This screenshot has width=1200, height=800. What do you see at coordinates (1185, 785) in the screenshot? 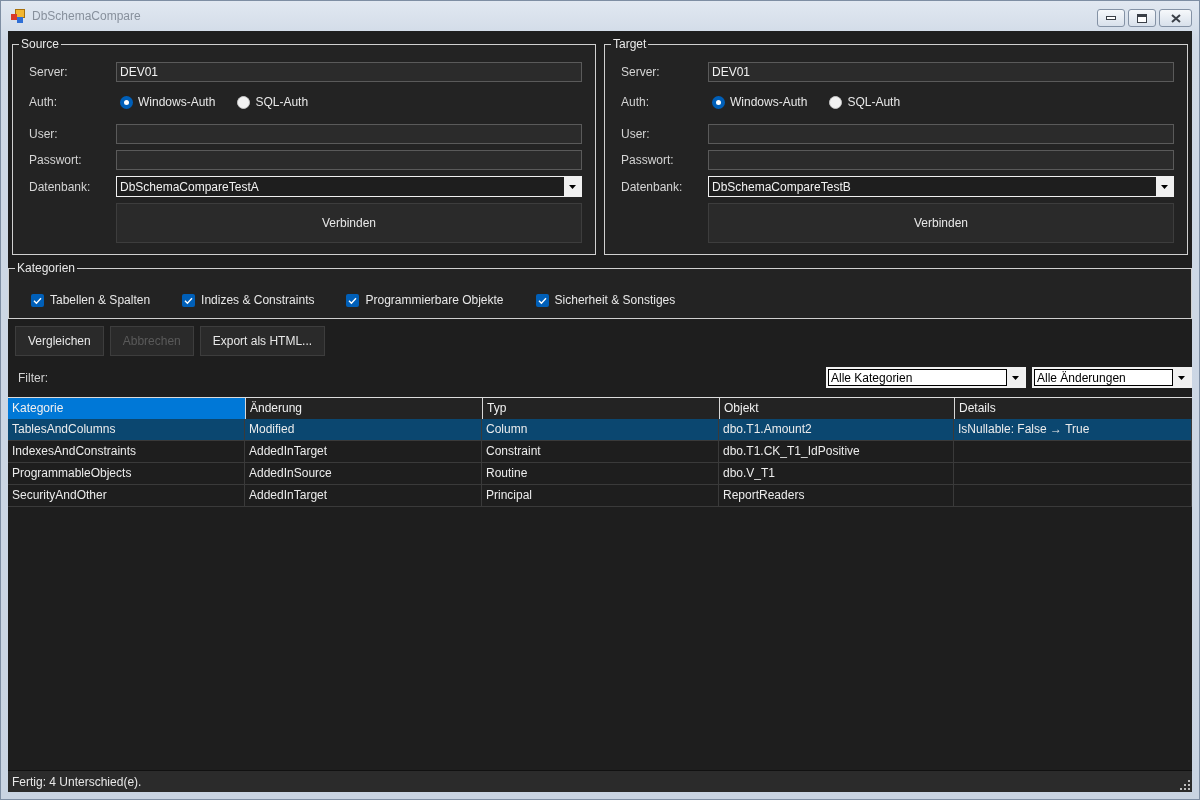
I see `size-grip-icon` at bounding box center [1185, 785].